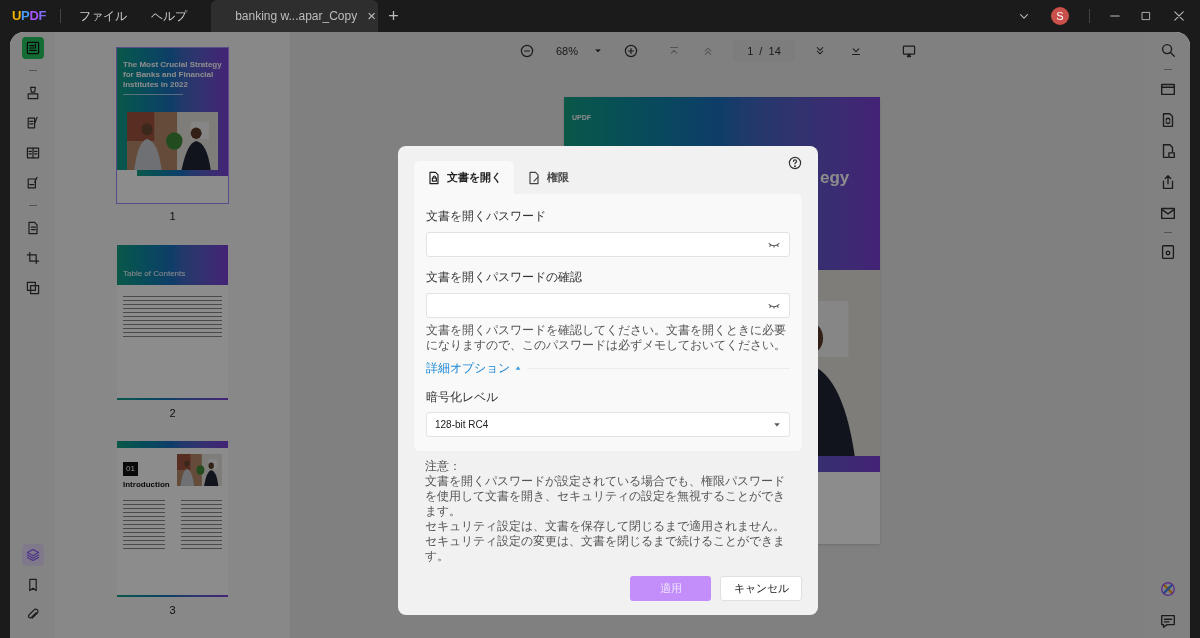 This screenshot has height=638, width=1200. Describe the element at coordinates (130, 469) in the screenshot. I see `chapter-number: 01` at that location.